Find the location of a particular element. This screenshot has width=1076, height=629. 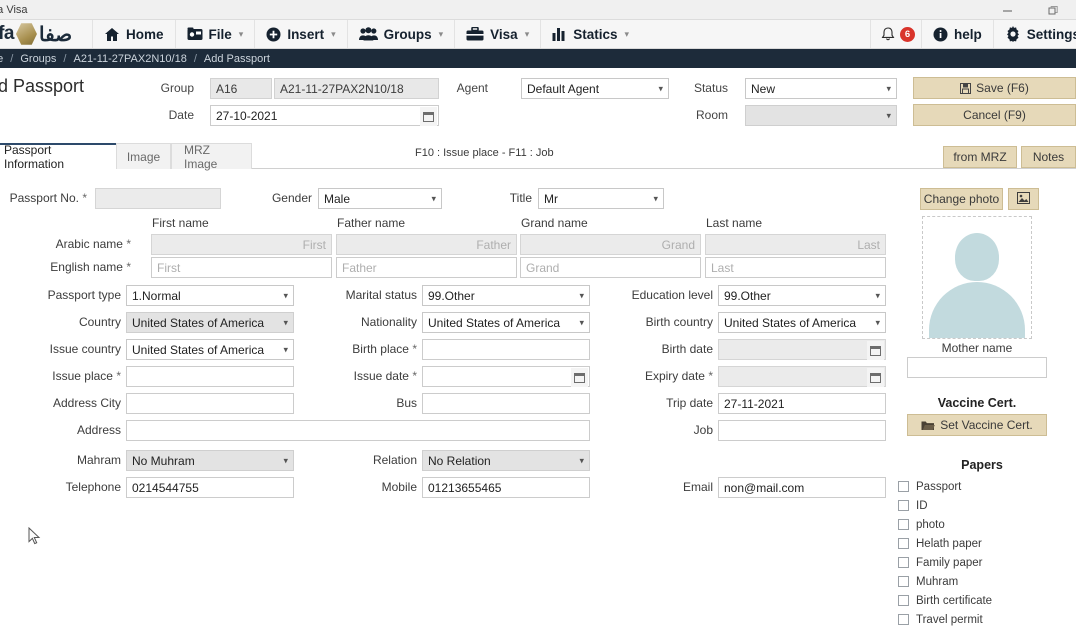

maximize-restore-button is located at coordinates (1053, 10).